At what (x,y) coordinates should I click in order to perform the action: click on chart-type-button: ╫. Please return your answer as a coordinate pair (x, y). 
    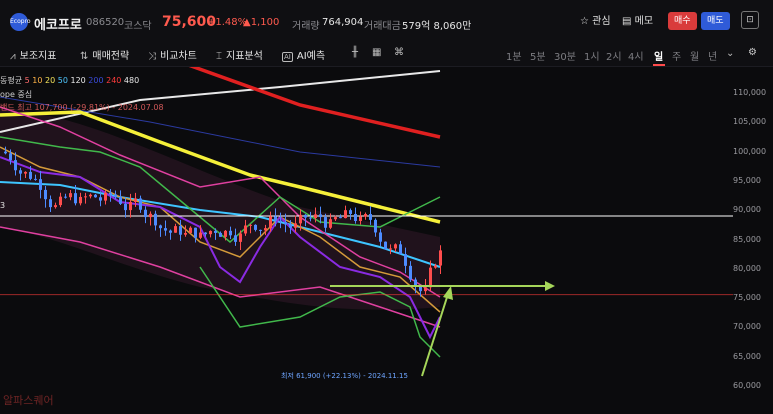
    Looking at the image, I should click on (357, 52).